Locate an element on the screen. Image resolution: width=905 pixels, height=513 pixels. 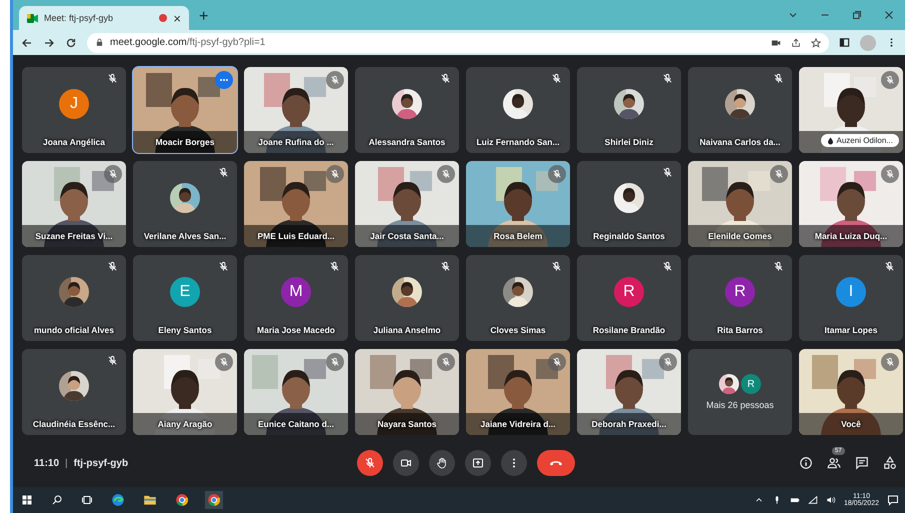
participant-overflow-label: Mais 26 pessoas is located at coordinates (740, 405).